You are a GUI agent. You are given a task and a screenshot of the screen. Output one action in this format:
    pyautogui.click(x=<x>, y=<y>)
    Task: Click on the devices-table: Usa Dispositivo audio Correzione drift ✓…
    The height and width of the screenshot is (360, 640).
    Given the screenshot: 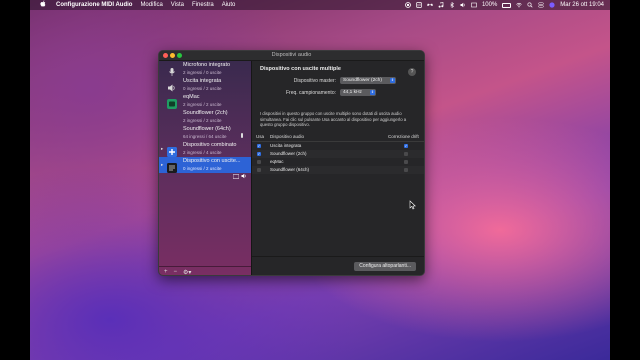 What is the action you would take?
    pyautogui.click(x=338, y=153)
    